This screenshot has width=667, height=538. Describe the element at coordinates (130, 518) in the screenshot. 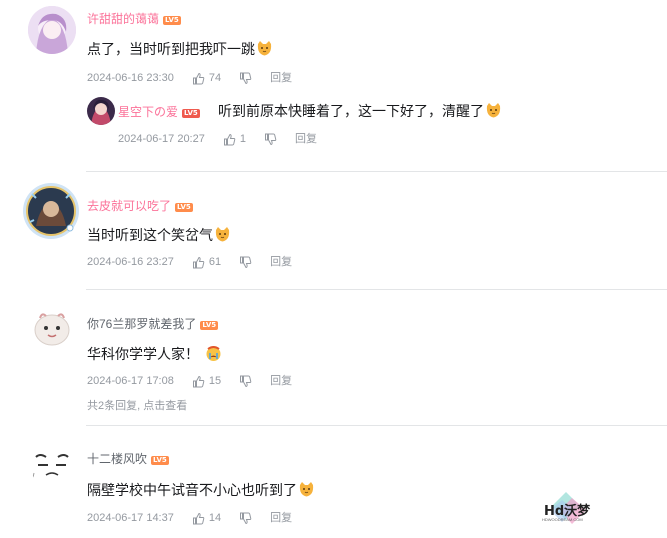

I see `comment-date: 2024-06-17 14:37` at that location.